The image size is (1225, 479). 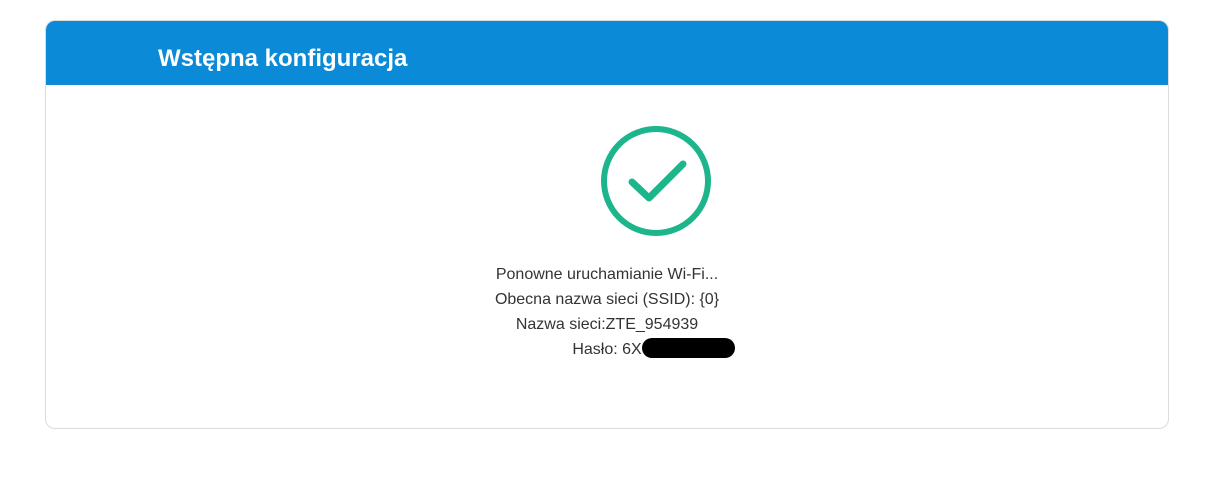 I want to click on checkmark-circle-icon, so click(x=656, y=181).